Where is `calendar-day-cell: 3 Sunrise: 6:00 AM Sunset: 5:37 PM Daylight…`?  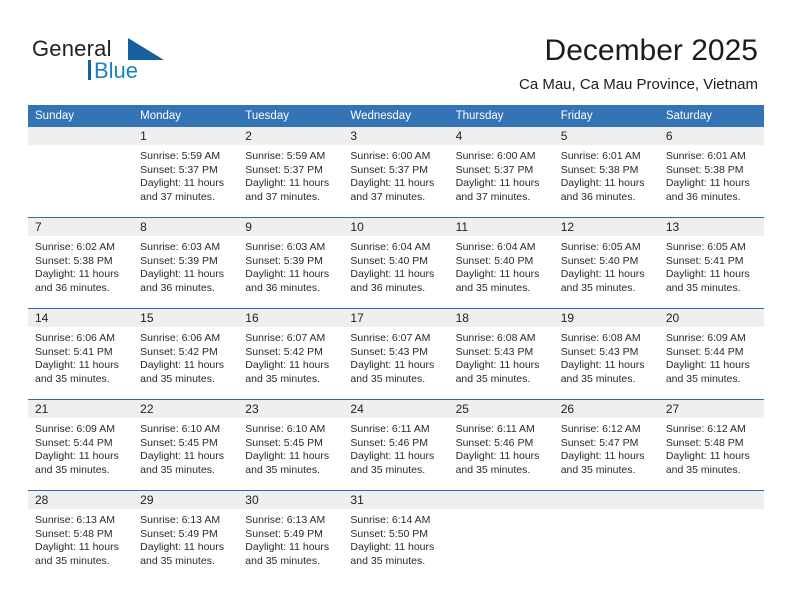
calendar-day-cell: 3 Sunrise: 6:00 AM Sunset: 5:37 PM Daylight… is located at coordinates (396, 172).